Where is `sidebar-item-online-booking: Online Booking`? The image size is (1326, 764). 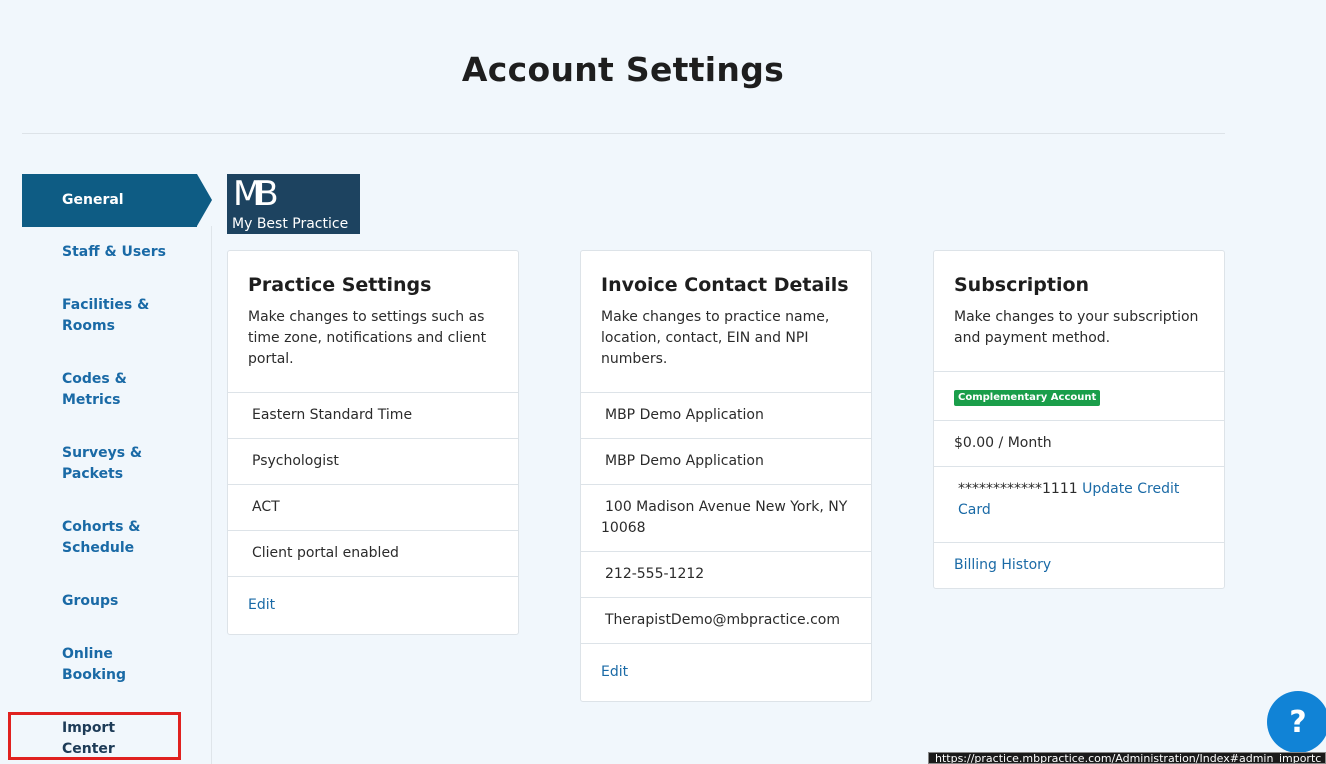
sidebar-item-online-booking: Online Booking is located at coordinates (107, 665).